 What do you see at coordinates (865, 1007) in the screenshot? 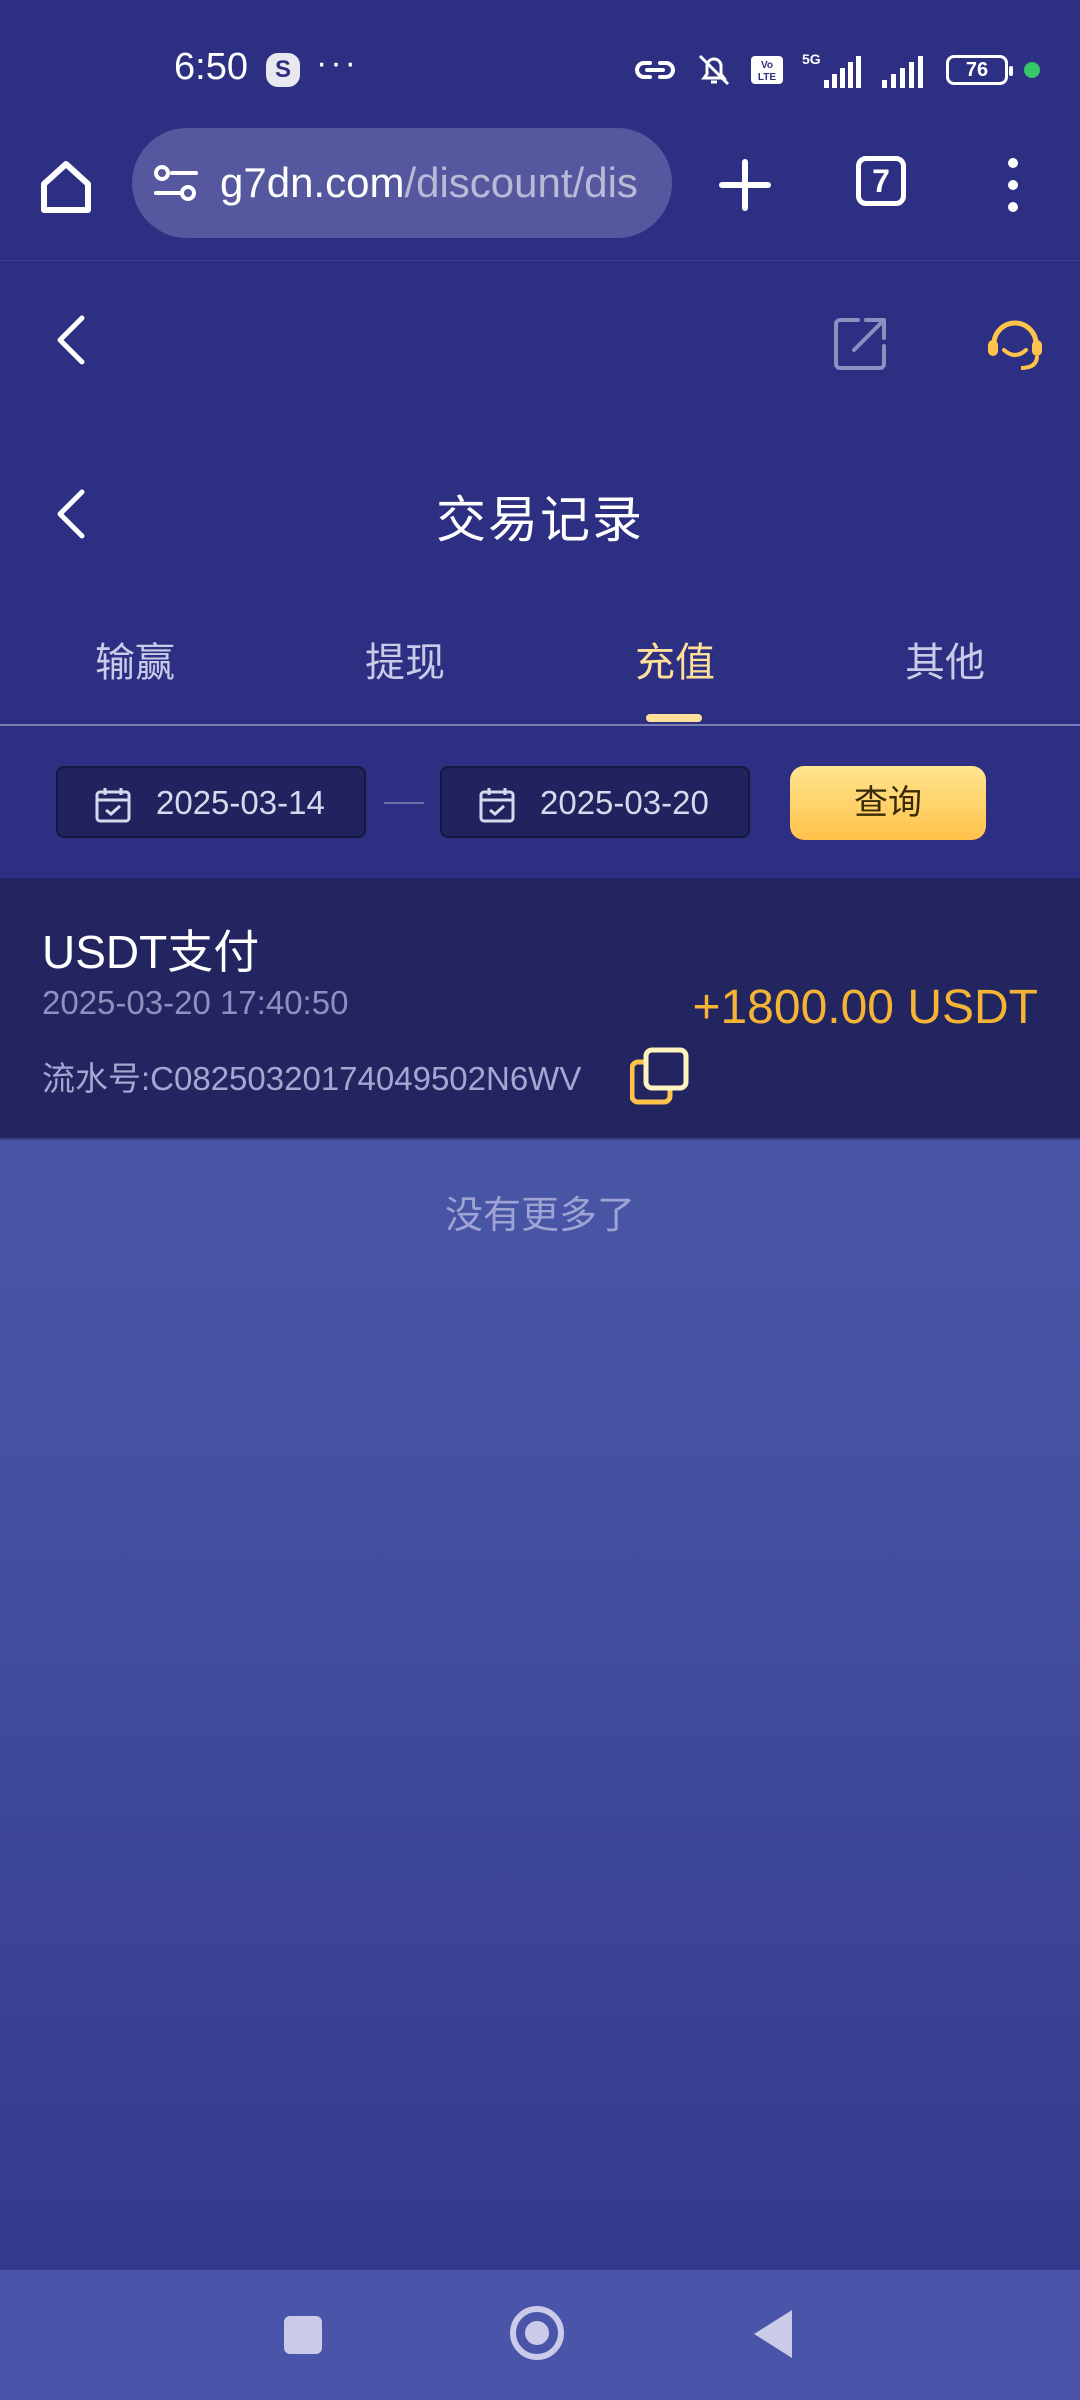
I see `record-amount: +1800.00 USDT` at bounding box center [865, 1007].